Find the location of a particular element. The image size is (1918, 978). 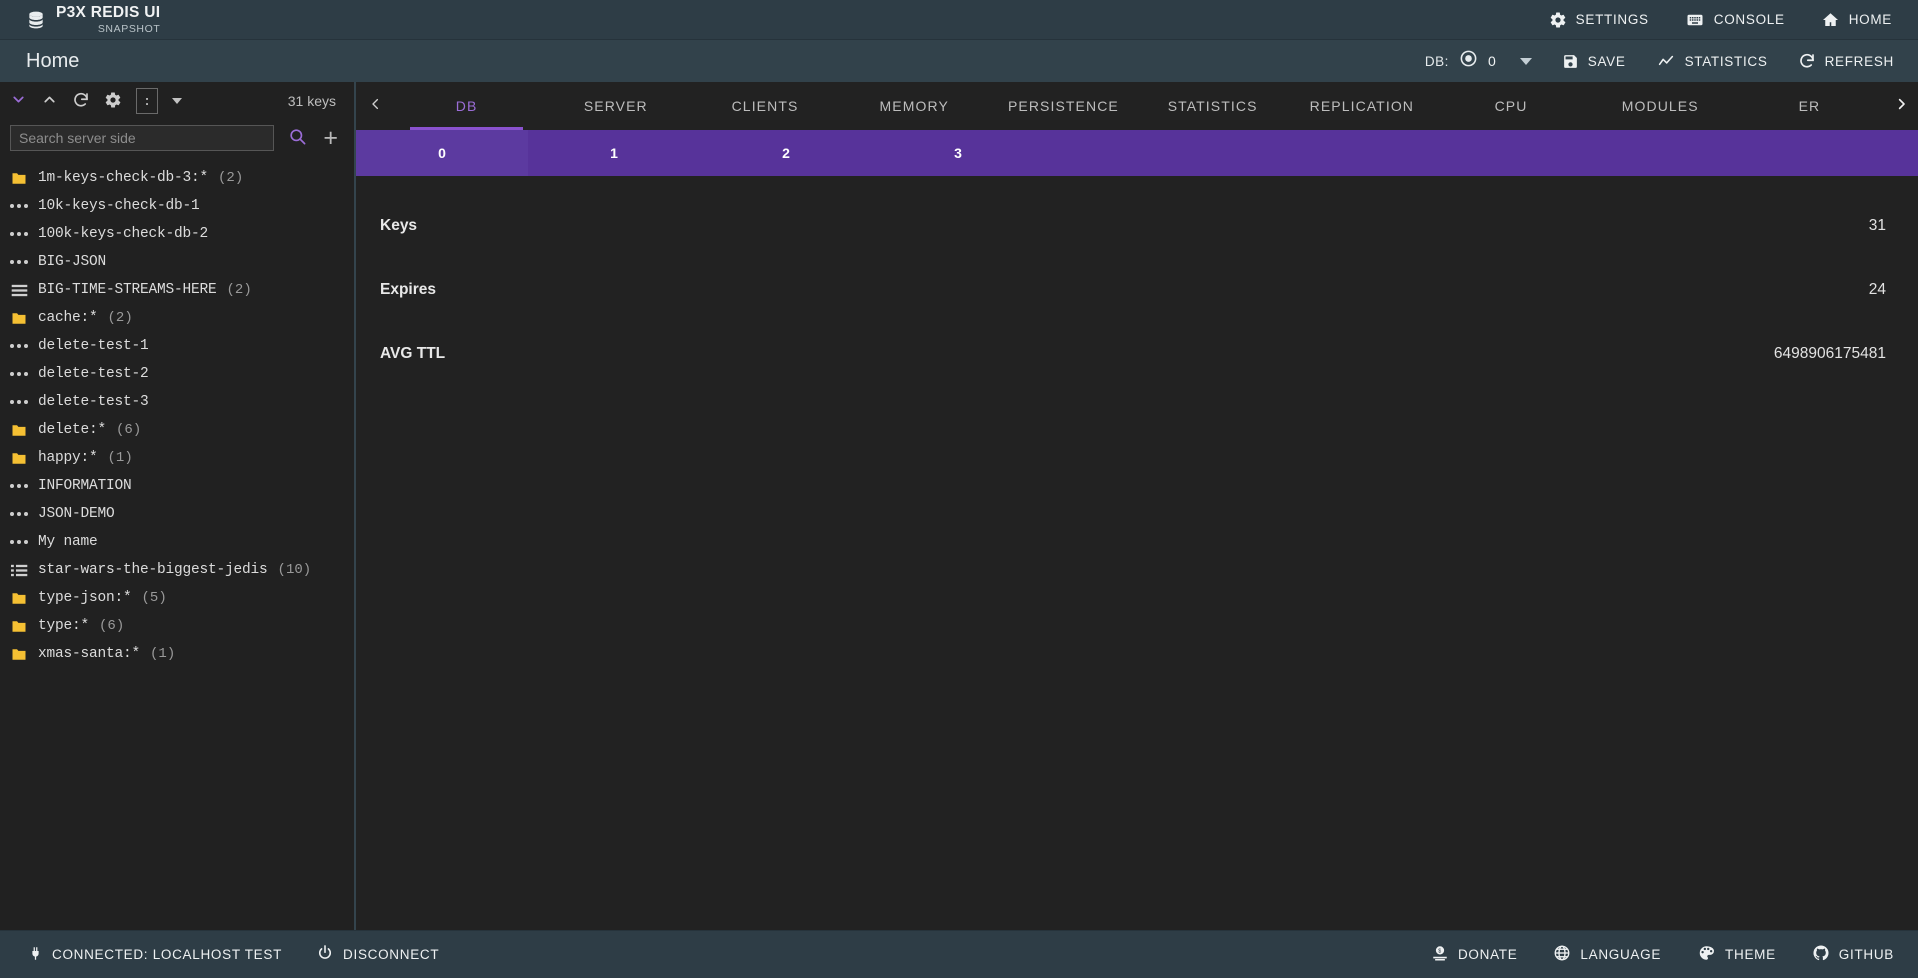

db-selector: DB: 0 is located at coordinates (1478, 61).